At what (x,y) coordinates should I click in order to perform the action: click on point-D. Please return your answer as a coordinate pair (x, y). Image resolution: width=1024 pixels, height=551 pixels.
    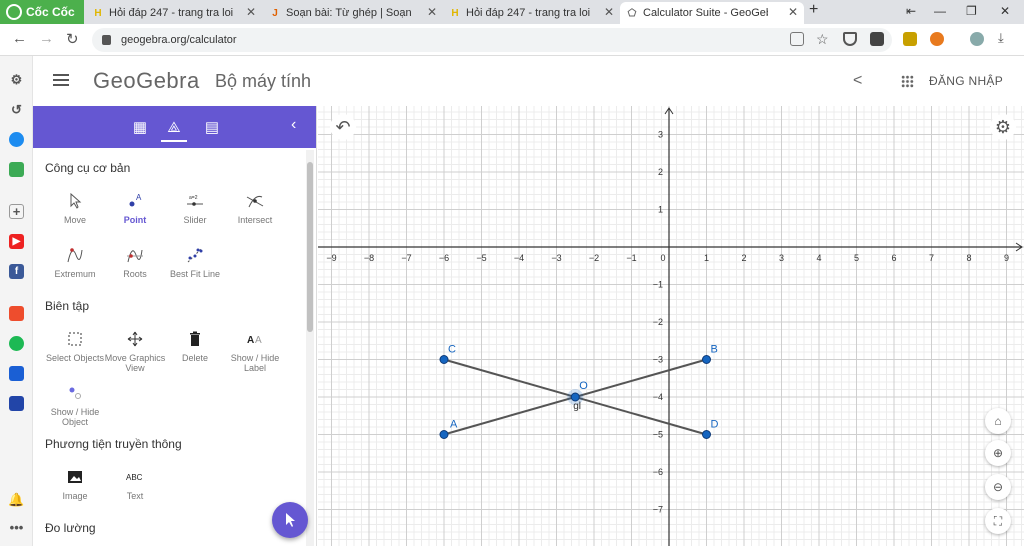
    Looking at the image, I should click on (706, 434).